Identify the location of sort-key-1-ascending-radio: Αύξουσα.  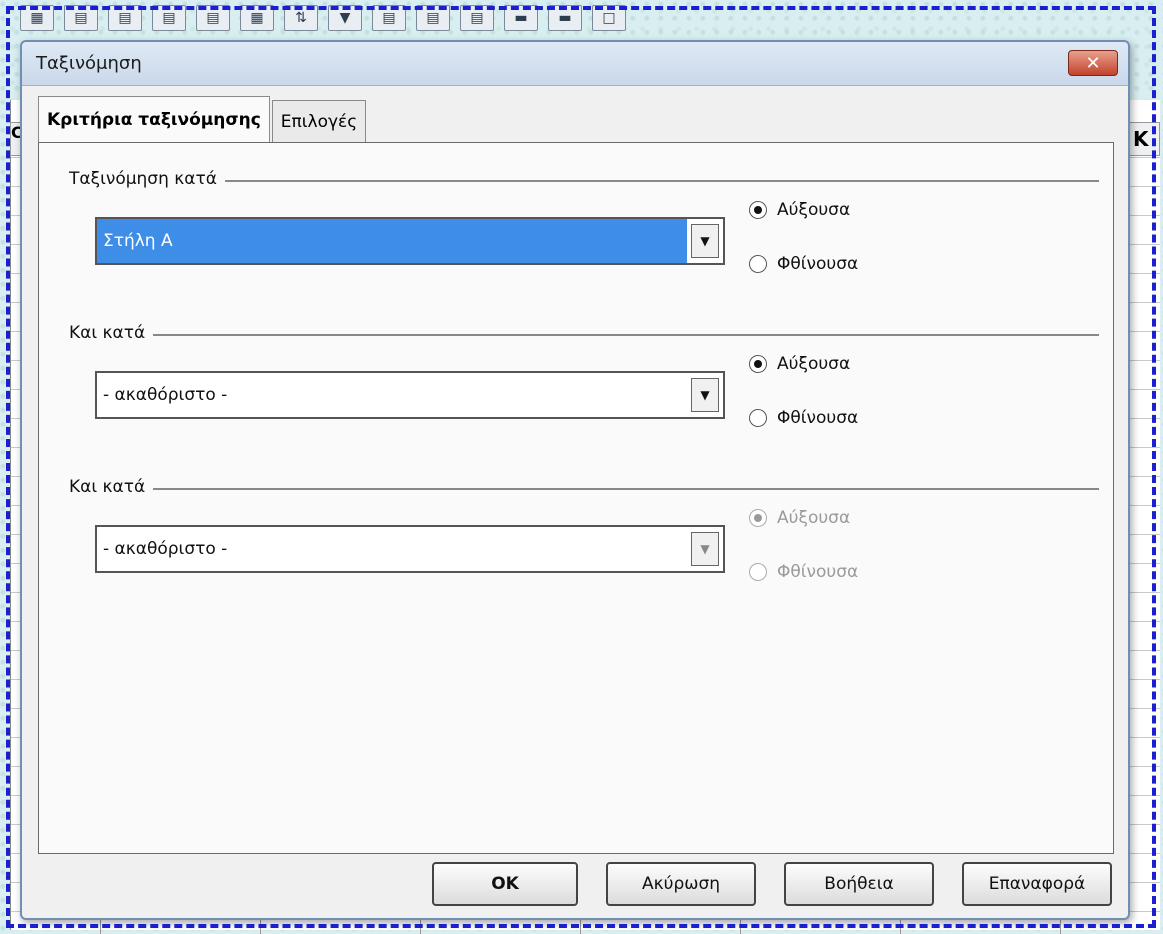
(803, 210).